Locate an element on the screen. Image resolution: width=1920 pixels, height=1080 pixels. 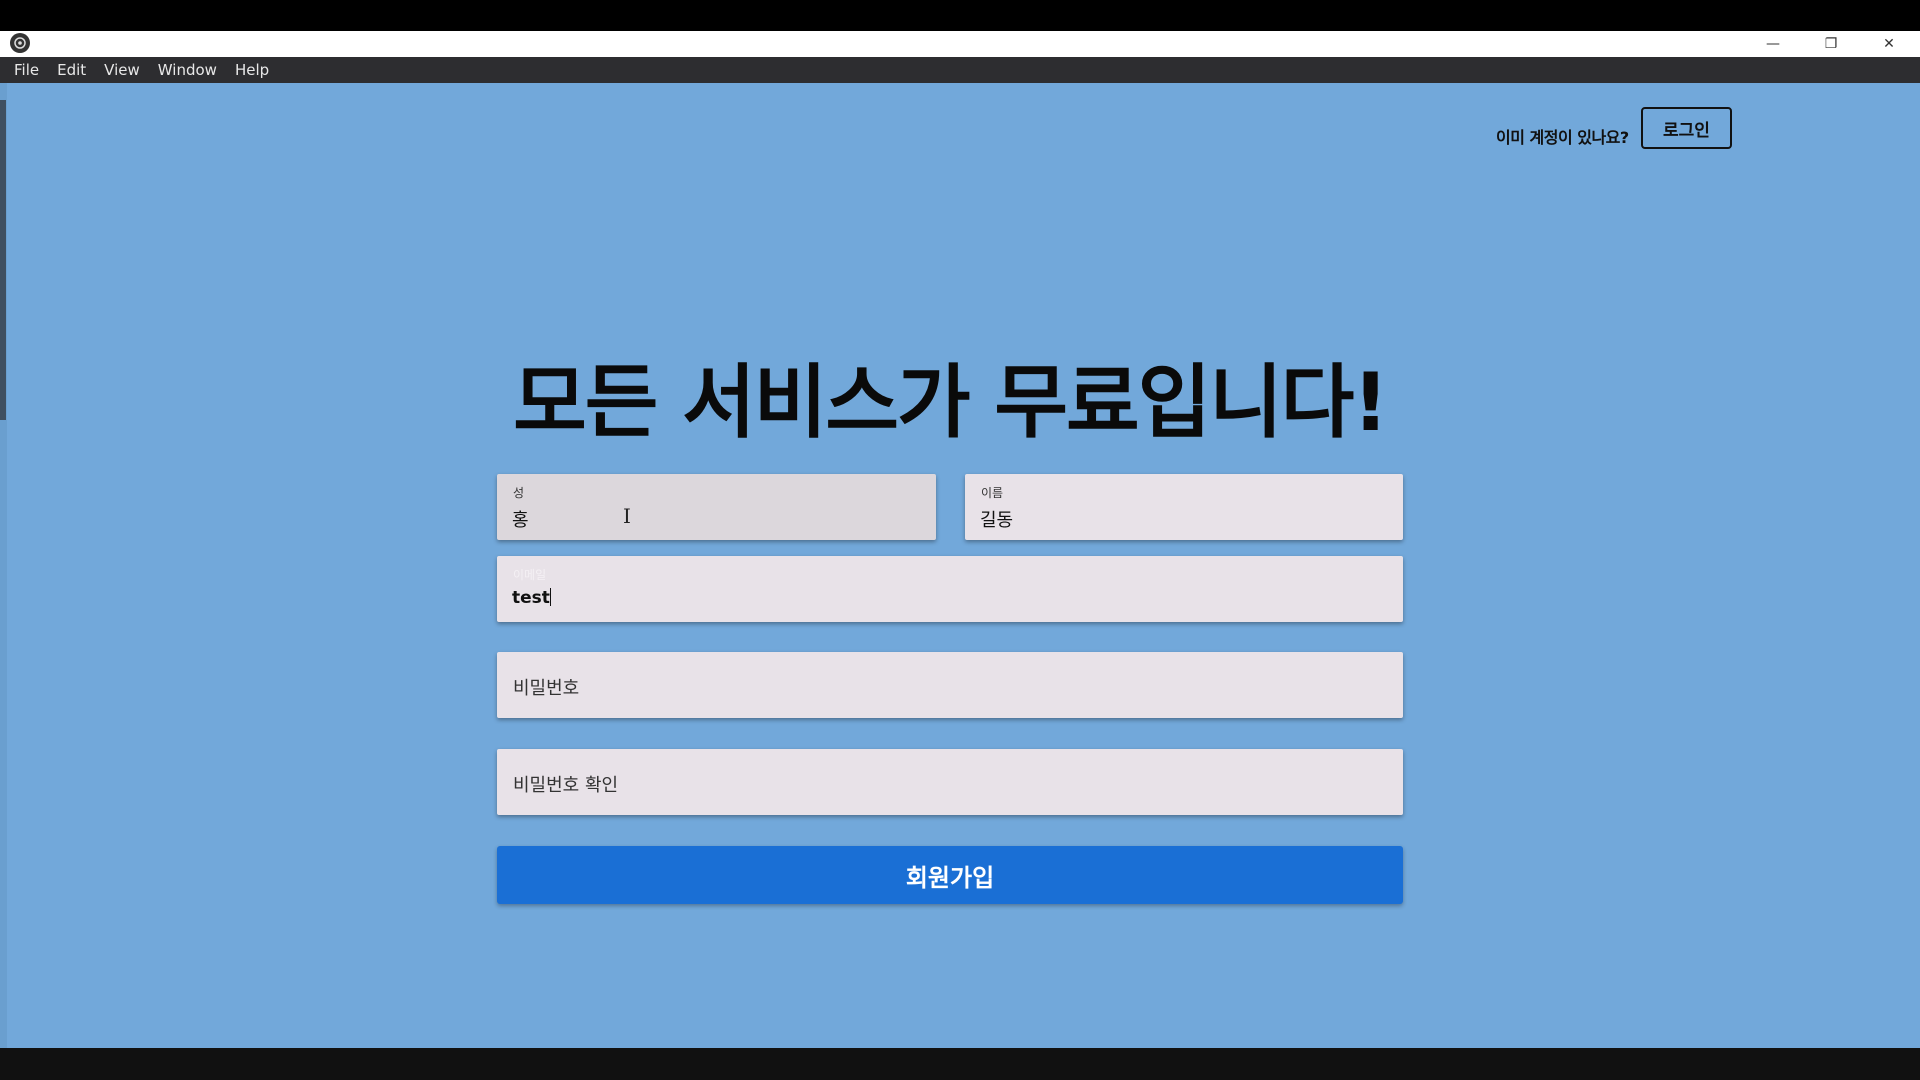
password-confirm-placeholder: 비밀번호 확인 is located at coordinates (566, 785).